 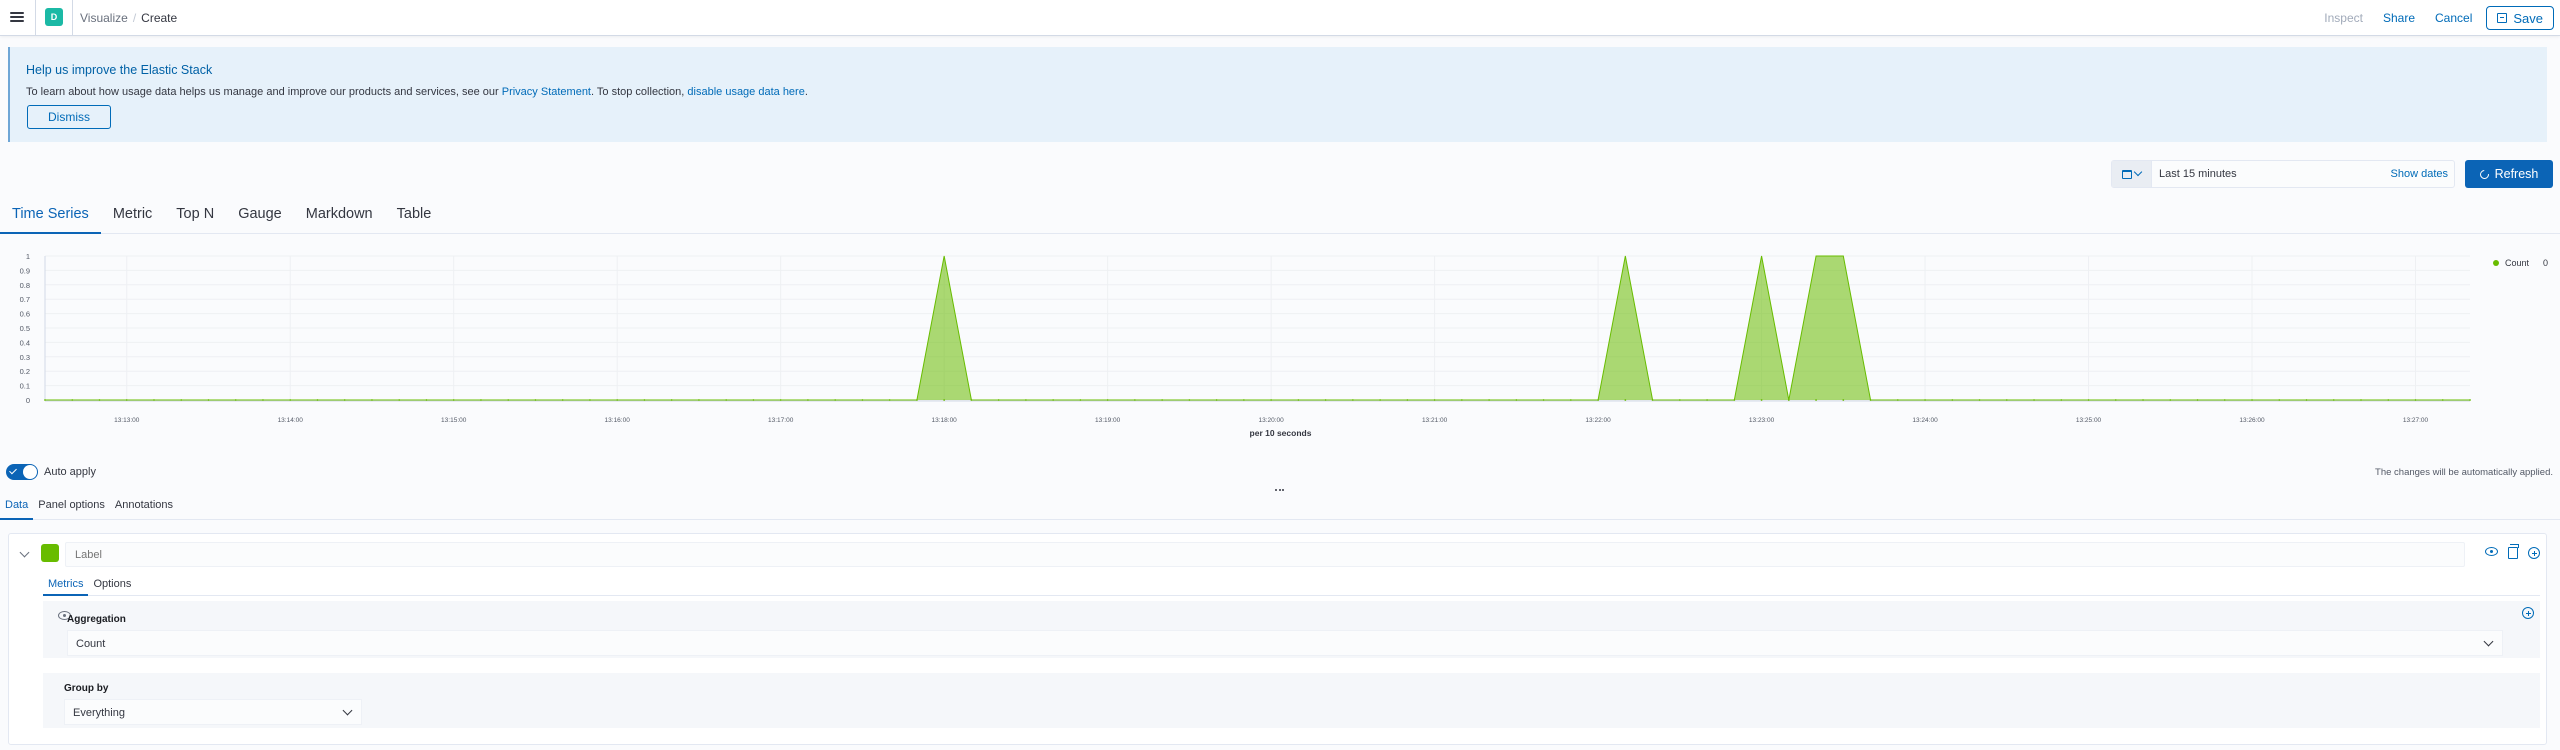 I want to click on x-tick-label: 13:23:00, so click(x=1762, y=420).